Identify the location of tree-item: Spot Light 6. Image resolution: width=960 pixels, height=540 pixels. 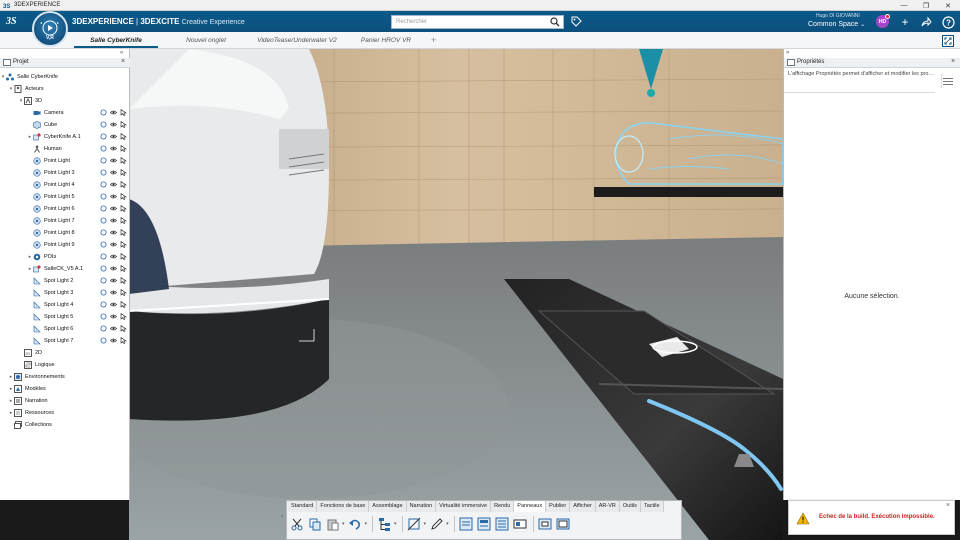
(50, 328).